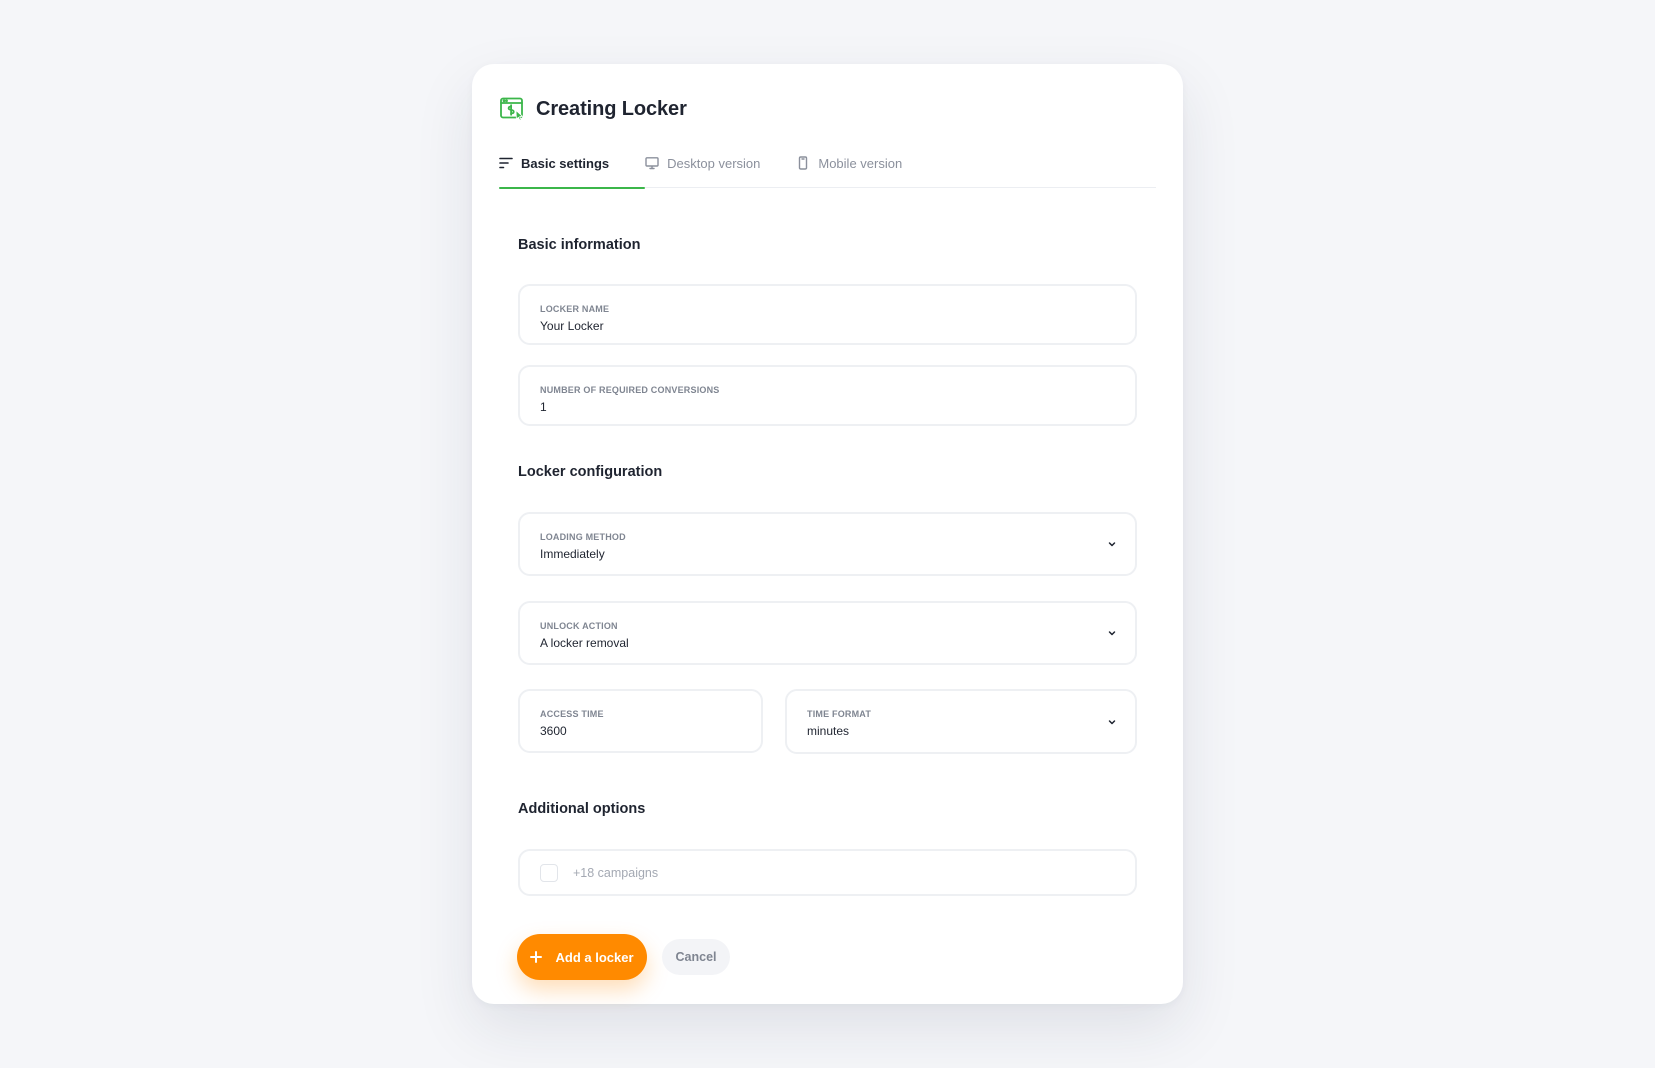 This screenshot has width=1655, height=1068. Describe the element at coordinates (572, 554) in the screenshot. I see `loading-method-value: Immediately` at that location.